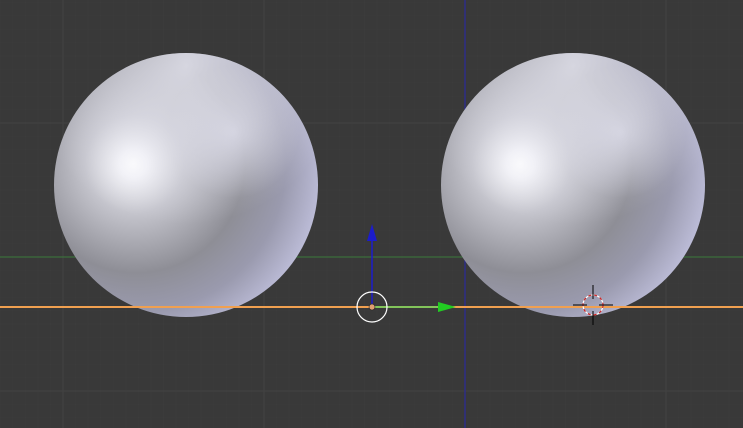 The height and width of the screenshot is (428, 743). Describe the element at coordinates (372, 307) in the screenshot. I see `pivot-point-icon` at that location.